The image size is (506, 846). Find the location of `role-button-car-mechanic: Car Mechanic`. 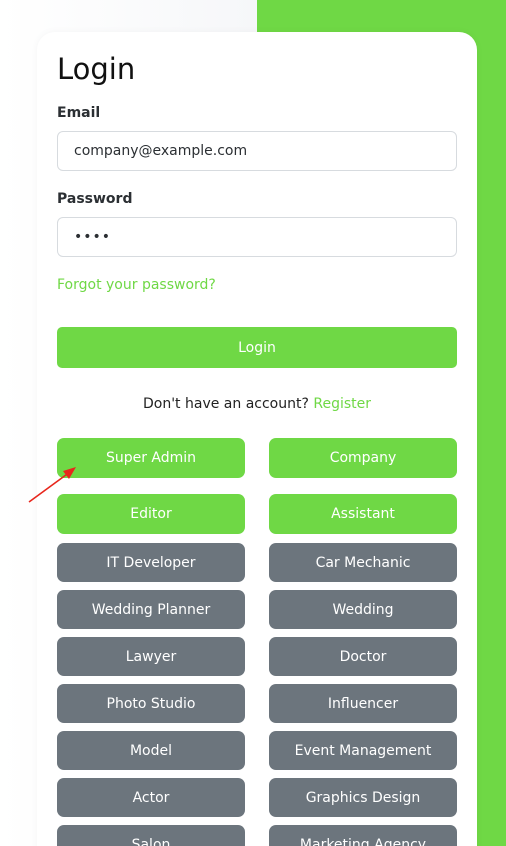

role-button-car-mechanic: Car Mechanic is located at coordinates (363, 562).